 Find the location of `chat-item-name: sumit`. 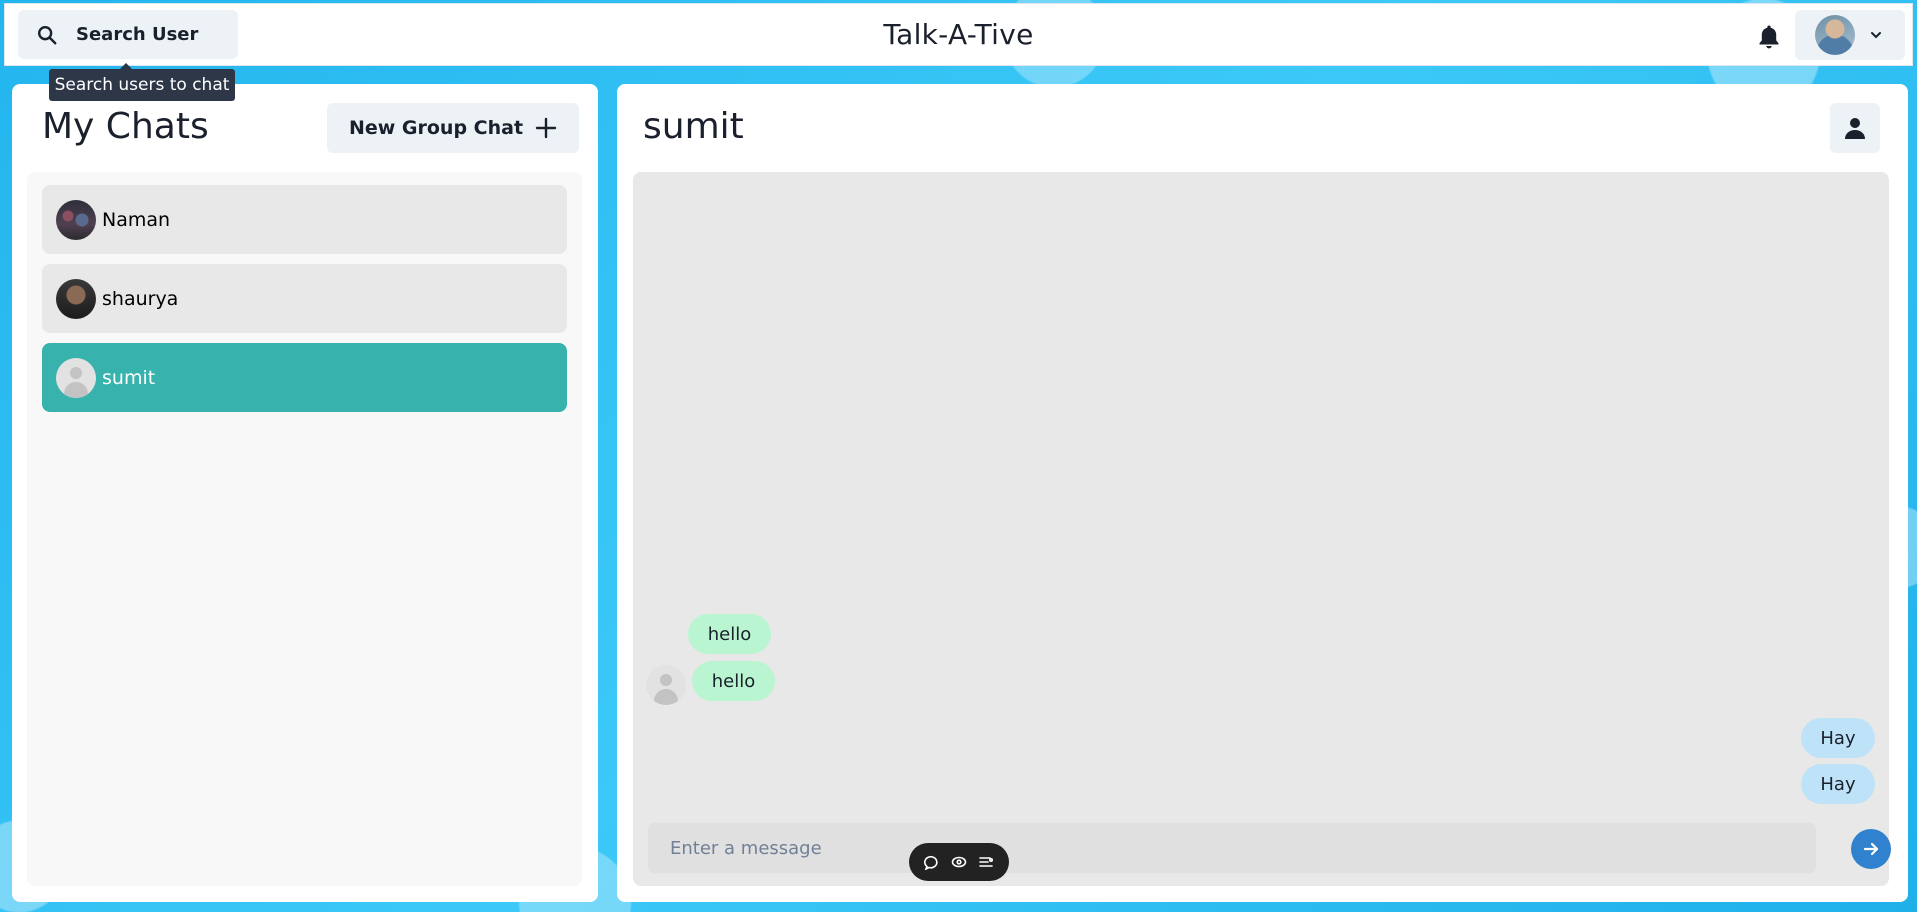

chat-item-name: sumit is located at coordinates (129, 377).